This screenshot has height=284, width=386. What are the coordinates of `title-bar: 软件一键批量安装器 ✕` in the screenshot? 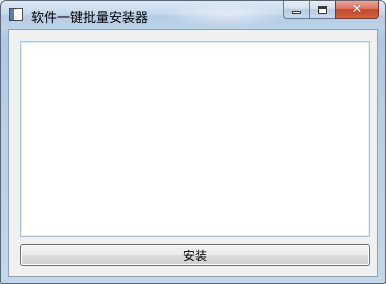 It's located at (193, 15).